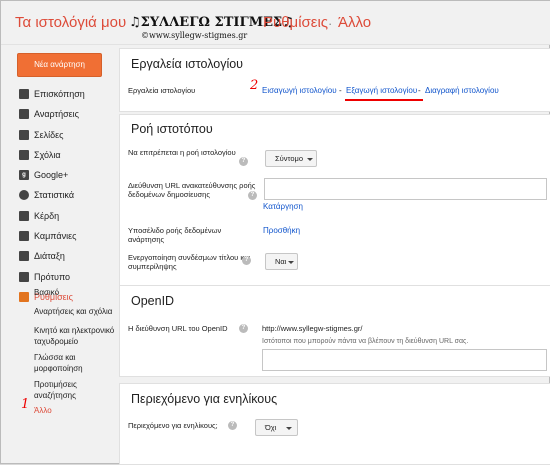  I want to click on allow-feed-value: Σύντομο, so click(289, 158).